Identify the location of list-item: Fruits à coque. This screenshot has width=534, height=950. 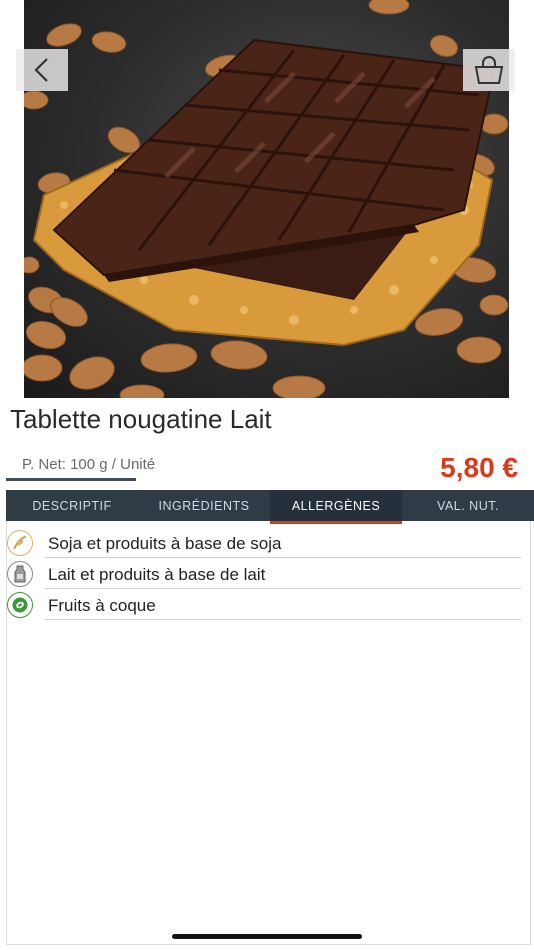
(267, 604).